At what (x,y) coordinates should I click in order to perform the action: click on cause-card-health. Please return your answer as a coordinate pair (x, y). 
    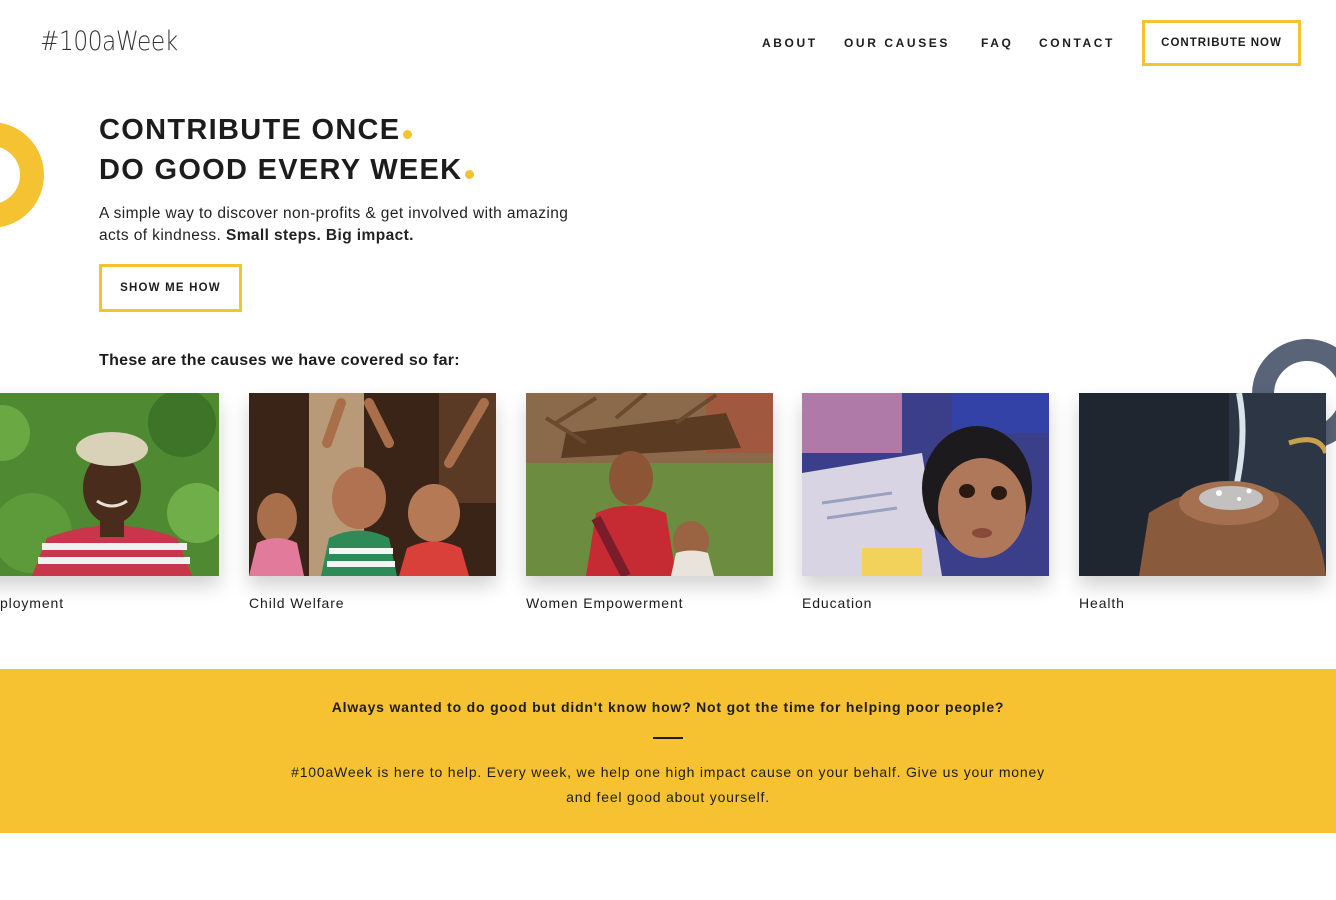
    Looking at the image, I should click on (1202, 484).